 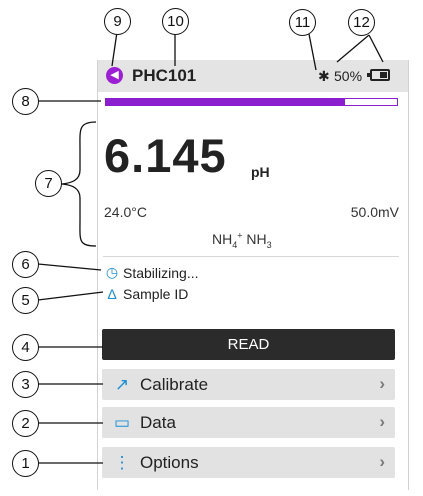 What do you see at coordinates (156, 294) in the screenshot?
I see `sample-id-label: Sample ID` at bounding box center [156, 294].